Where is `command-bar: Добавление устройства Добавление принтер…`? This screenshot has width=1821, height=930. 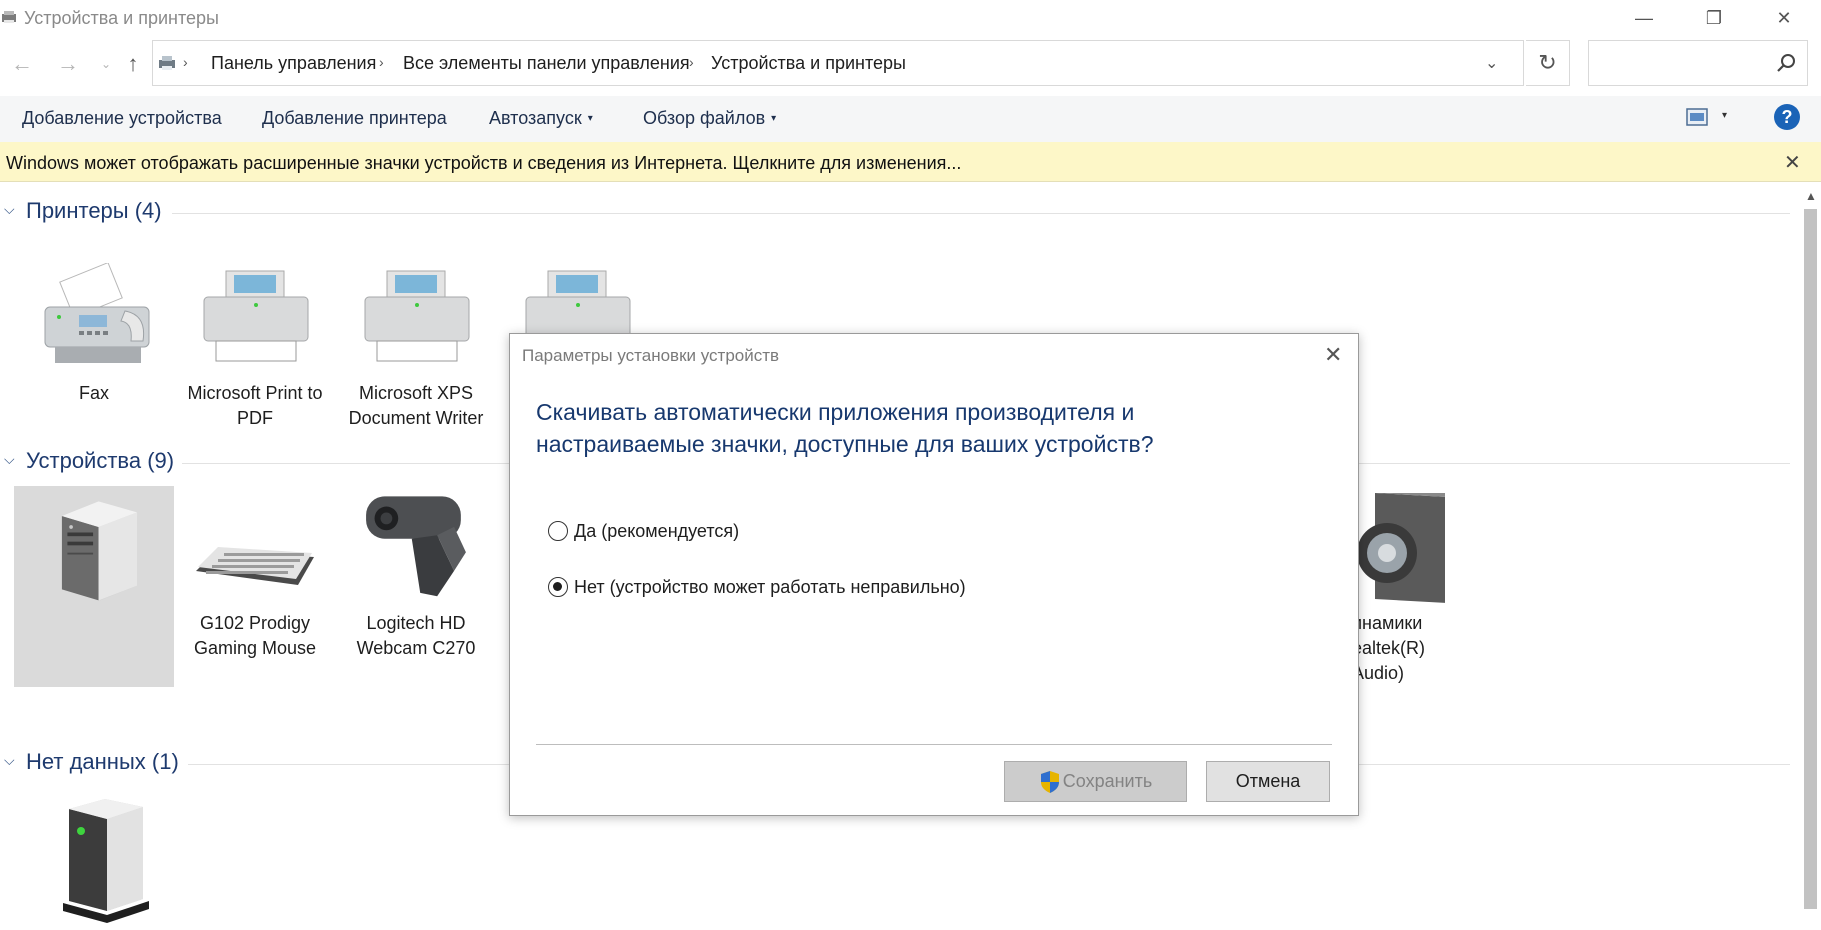 command-bar: Добавление устройства Добавление принтер… is located at coordinates (910, 119).